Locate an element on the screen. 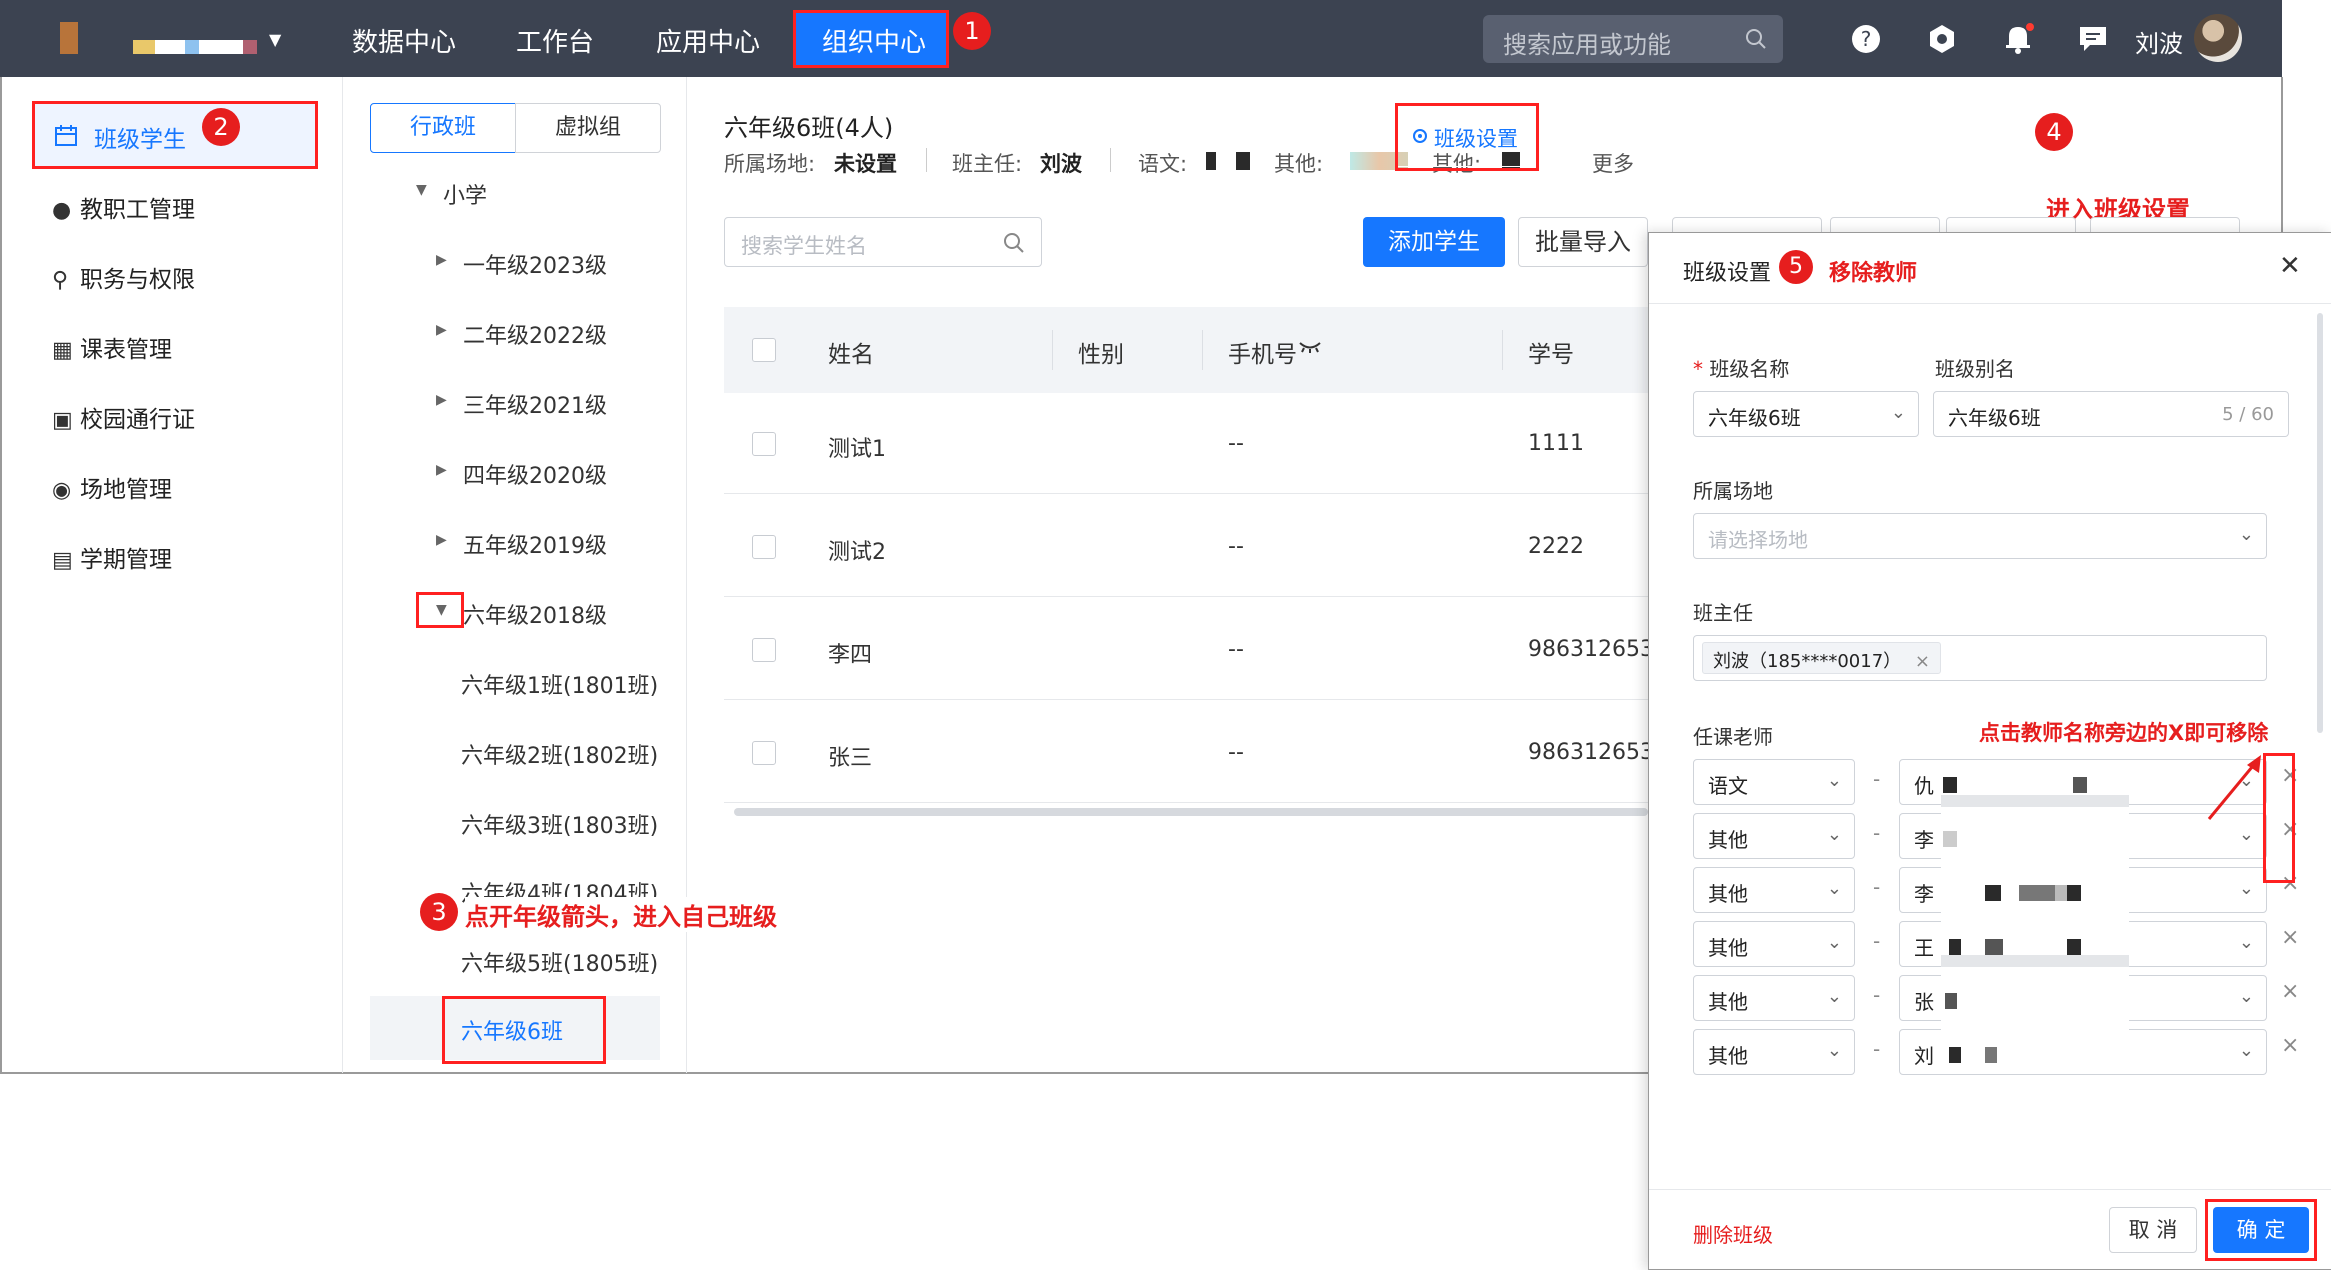  close-icon: ✕ is located at coordinates (2290, 266).